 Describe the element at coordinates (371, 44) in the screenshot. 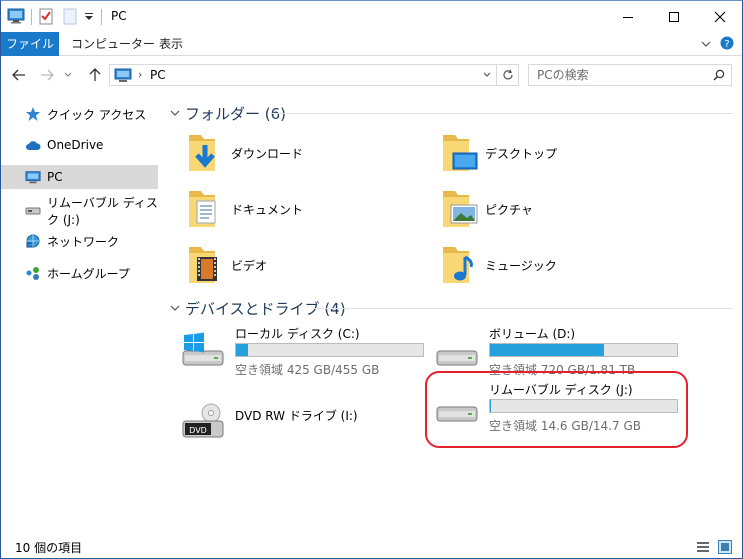

I see `ribbon-tabs: ファイル コンピューター 表示 ?` at that location.